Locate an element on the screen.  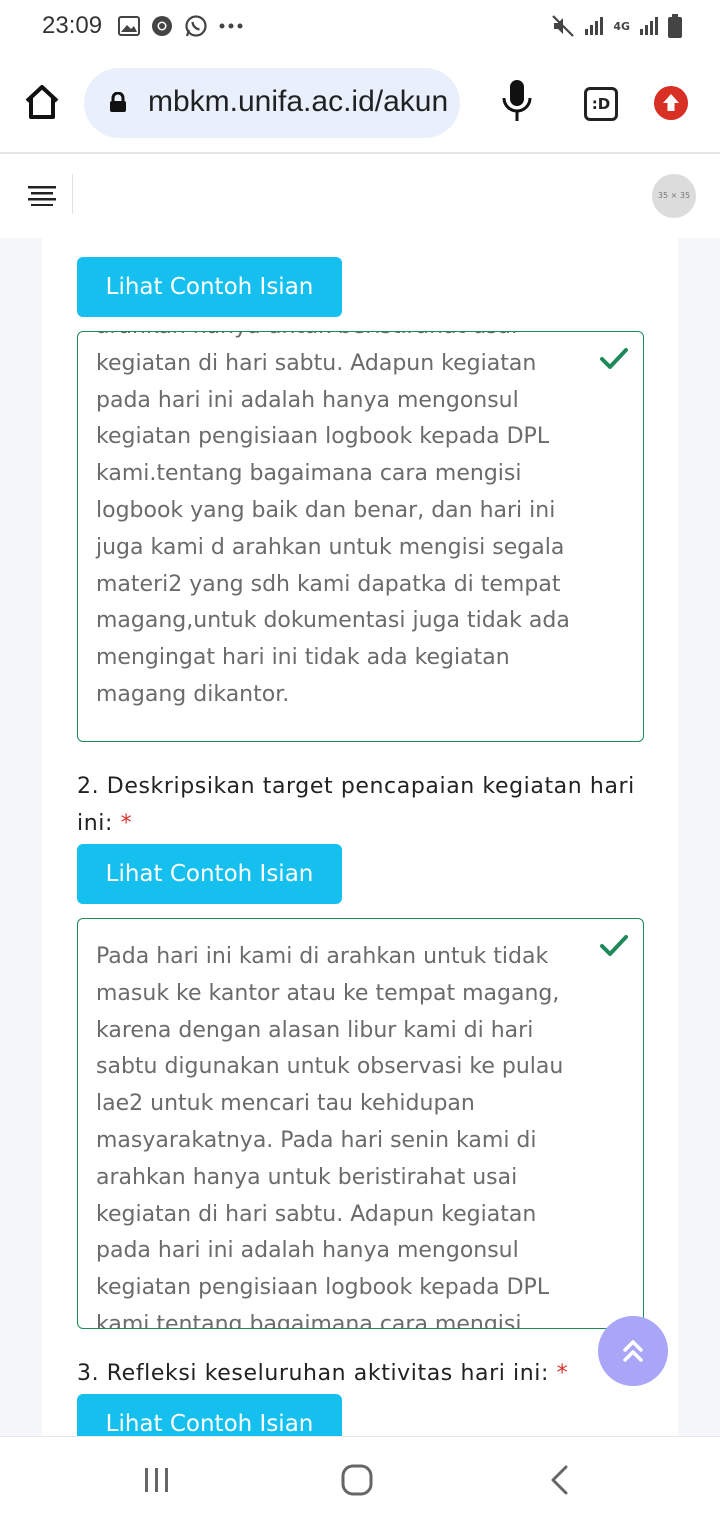
status-right-icons: 4G is located at coordinates (616, 26).